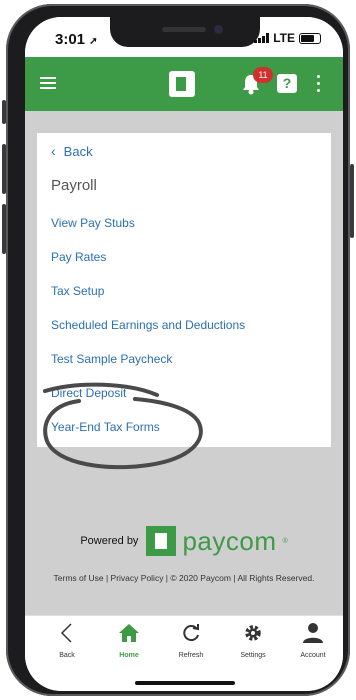 The image size is (356, 700). Describe the element at coordinates (191, 633) in the screenshot. I see `refresh-icon` at that location.